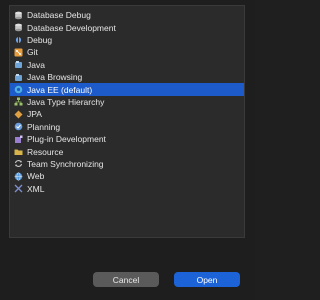  Describe the element at coordinates (36, 176) in the screenshot. I see `perspective-label: Web` at that location.